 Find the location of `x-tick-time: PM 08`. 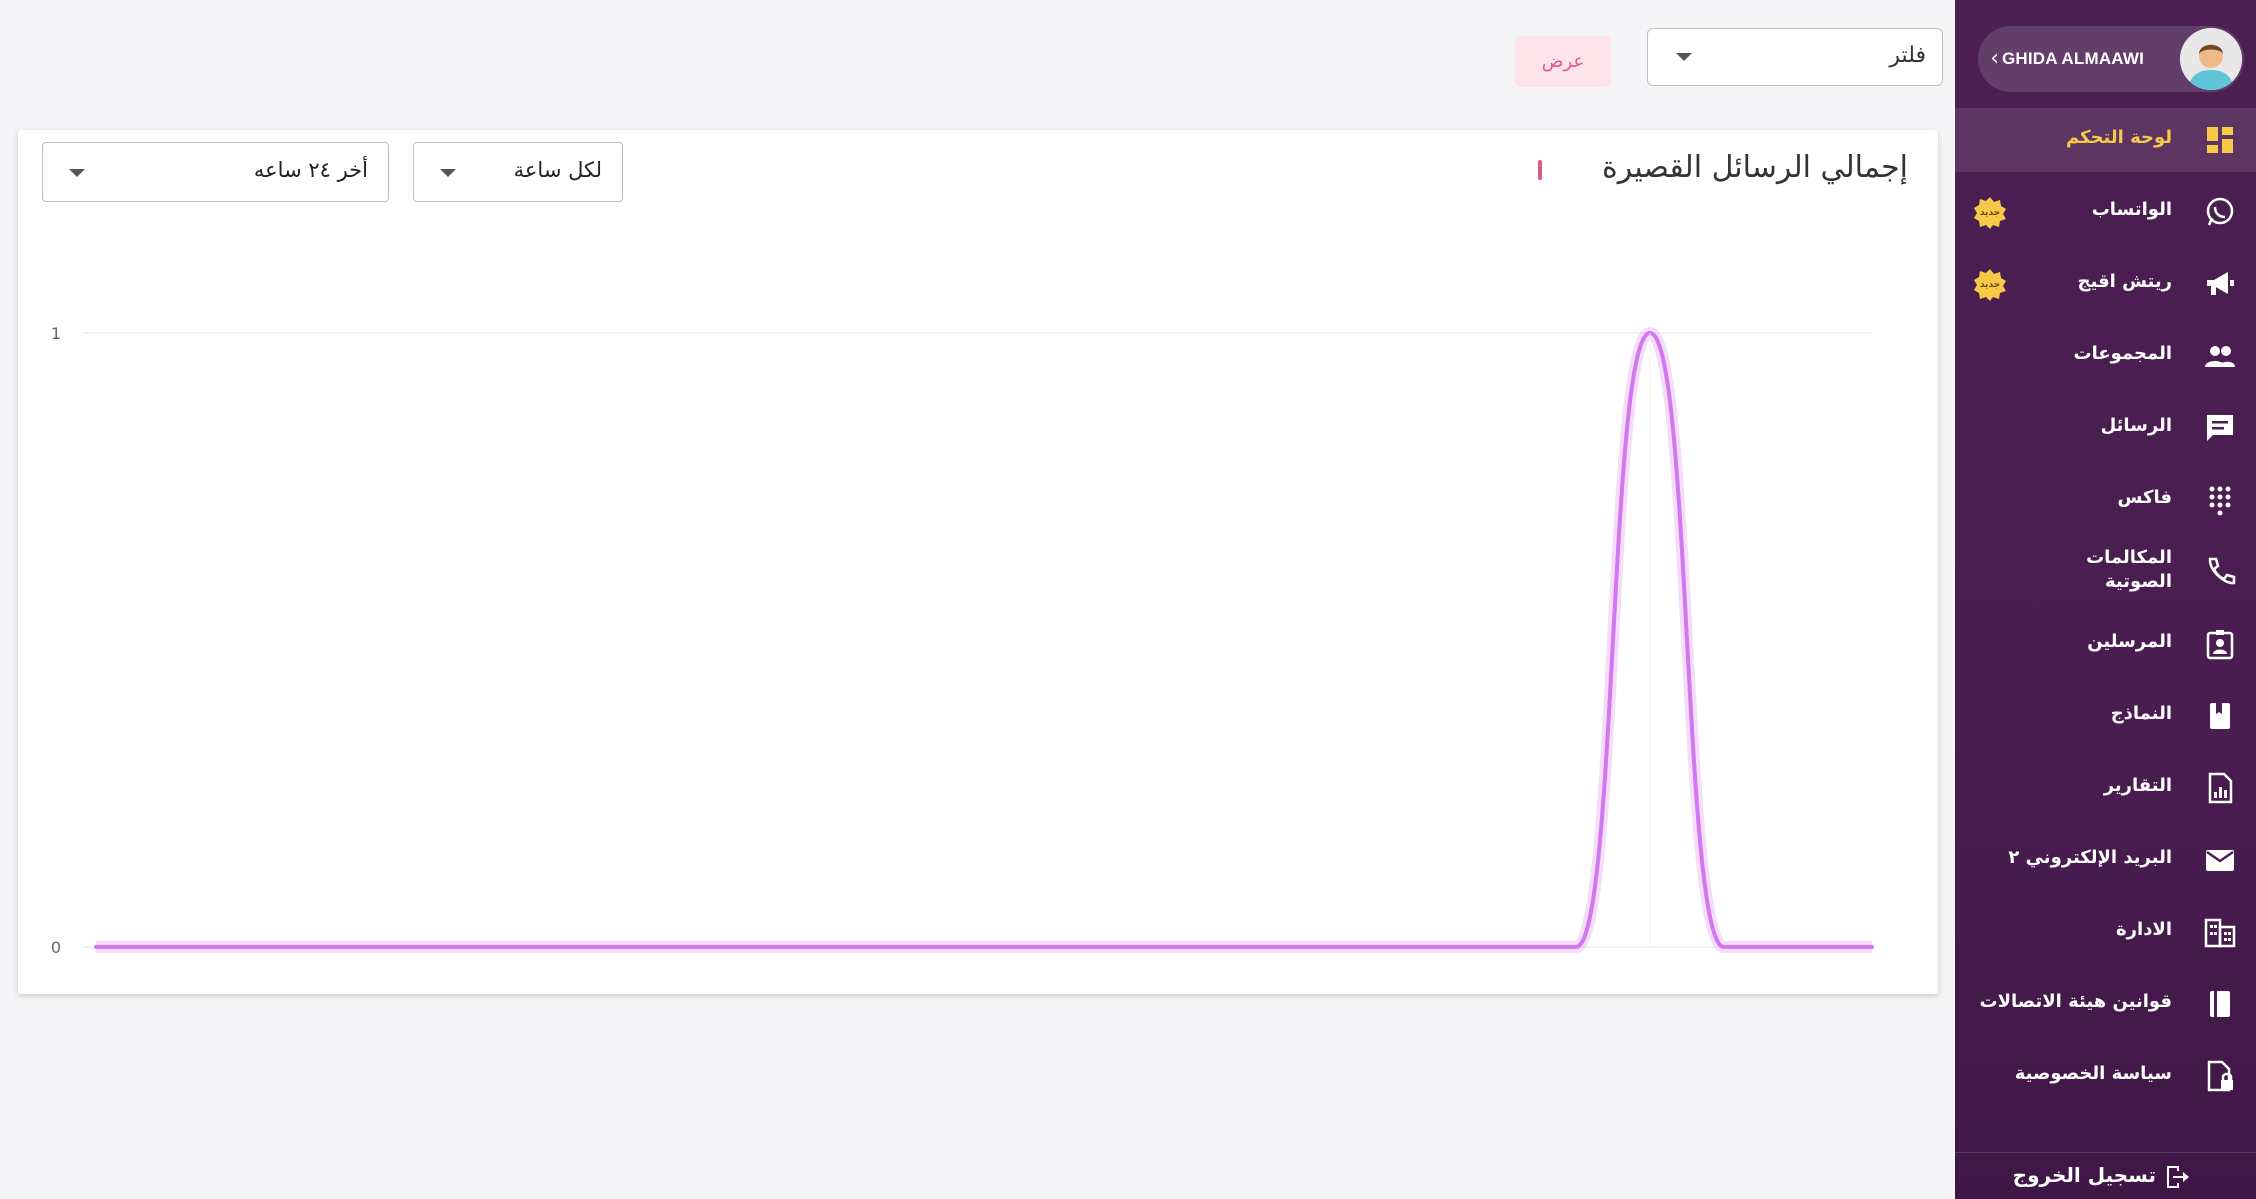

x-tick-time: PM 08 is located at coordinates (540, 993).